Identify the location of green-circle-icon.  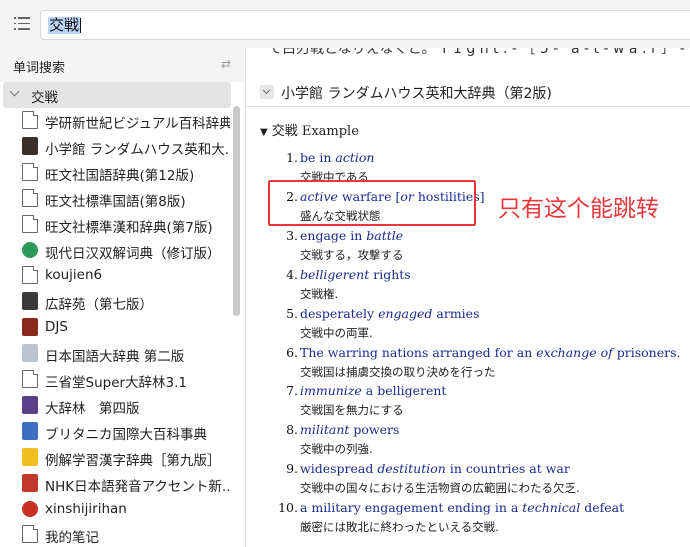
(30, 249).